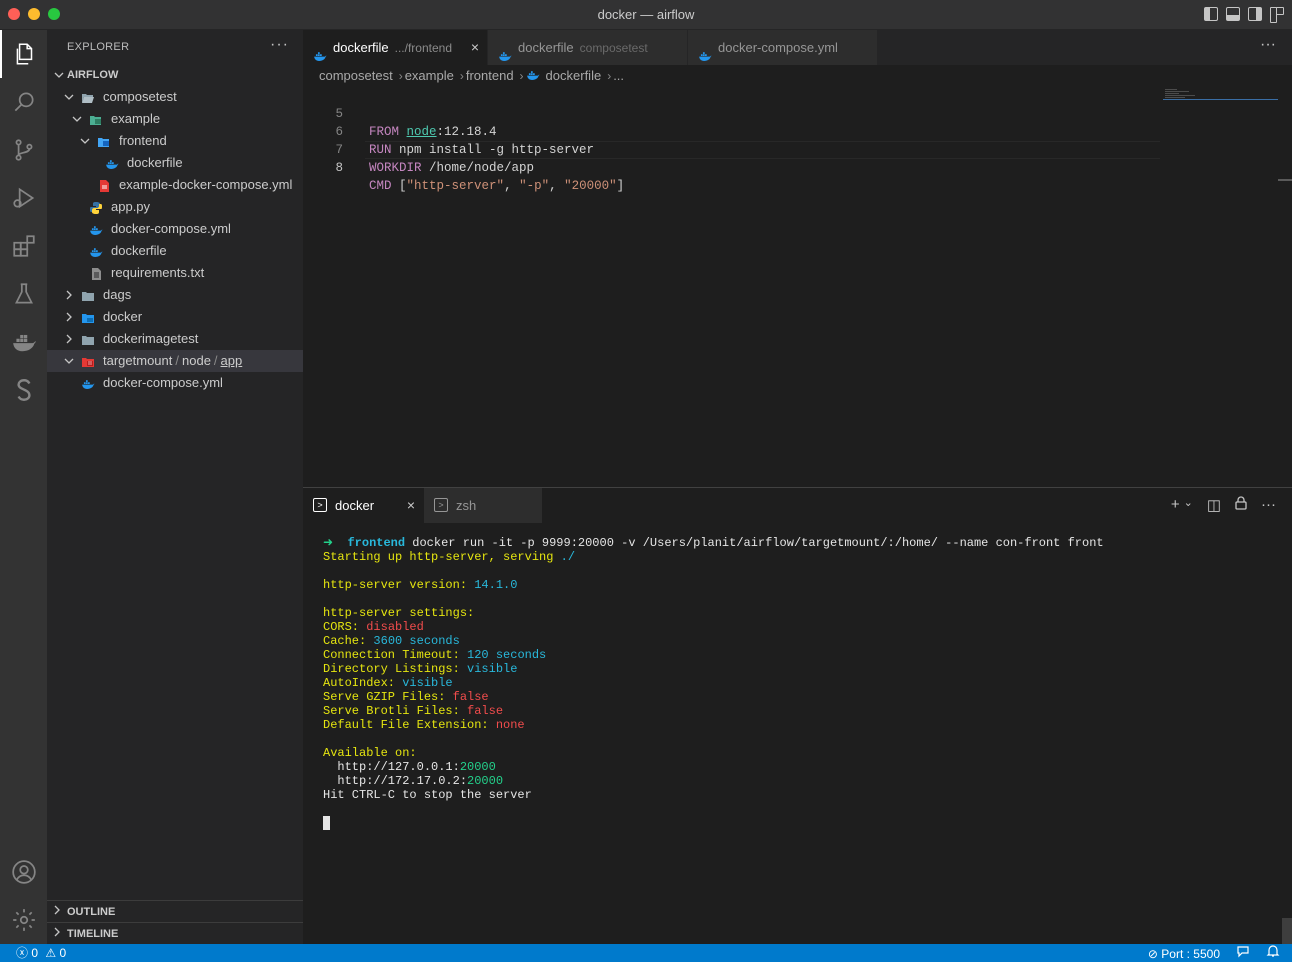 This screenshot has width=1292, height=962. I want to click on tab-terminal-zsh: > zsh, so click(483, 505).